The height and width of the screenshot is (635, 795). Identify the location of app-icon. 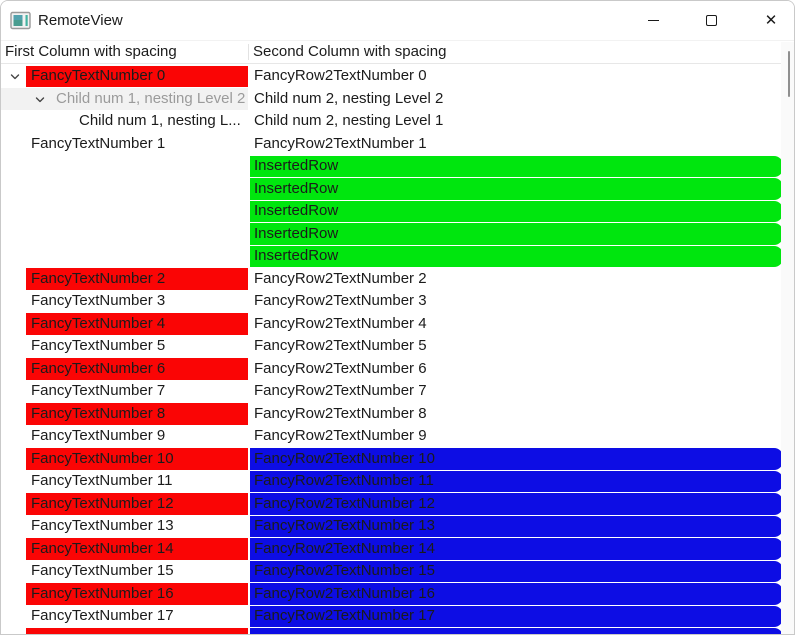
(20, 20).